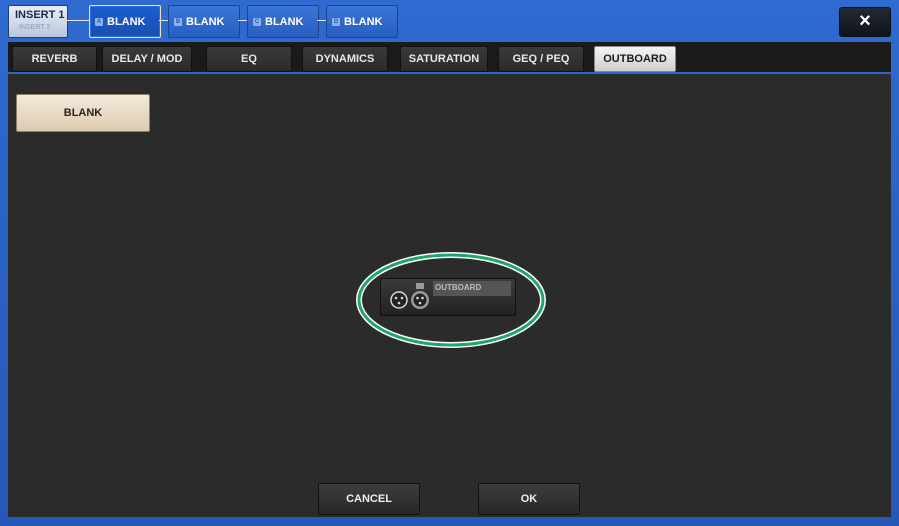 This screenshot has width=899, height=526. I want to click on tab-delay-mod: DELAY / MOD, so click(147, 59).